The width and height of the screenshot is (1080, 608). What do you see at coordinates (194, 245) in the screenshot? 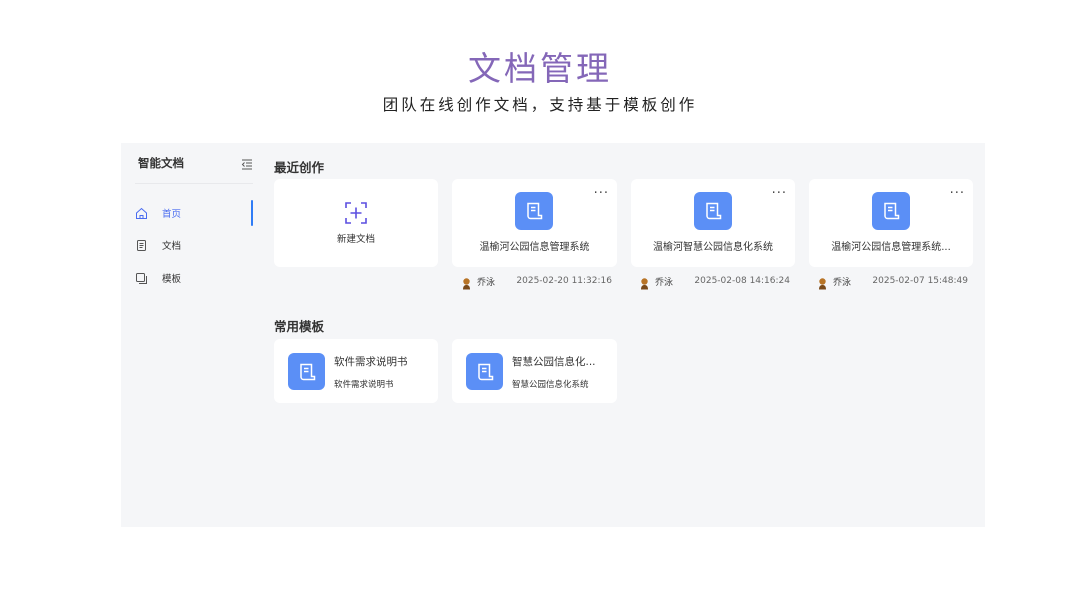
I see `sidebar-item-documents: 文档` at bounding box center [194, 245].